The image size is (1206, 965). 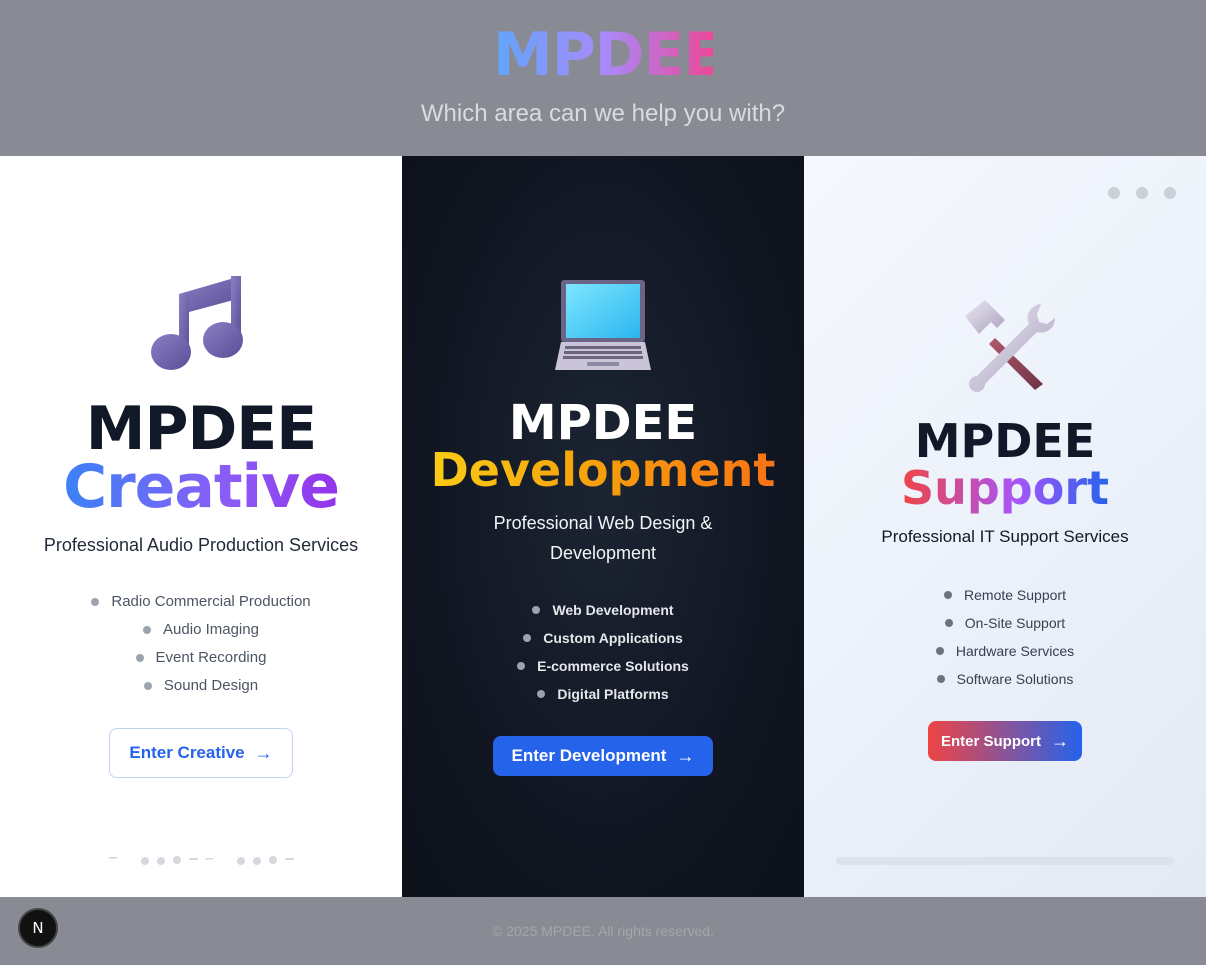 I want to click on list-item: Radio Commercial Production, so click(x=201, y=602).